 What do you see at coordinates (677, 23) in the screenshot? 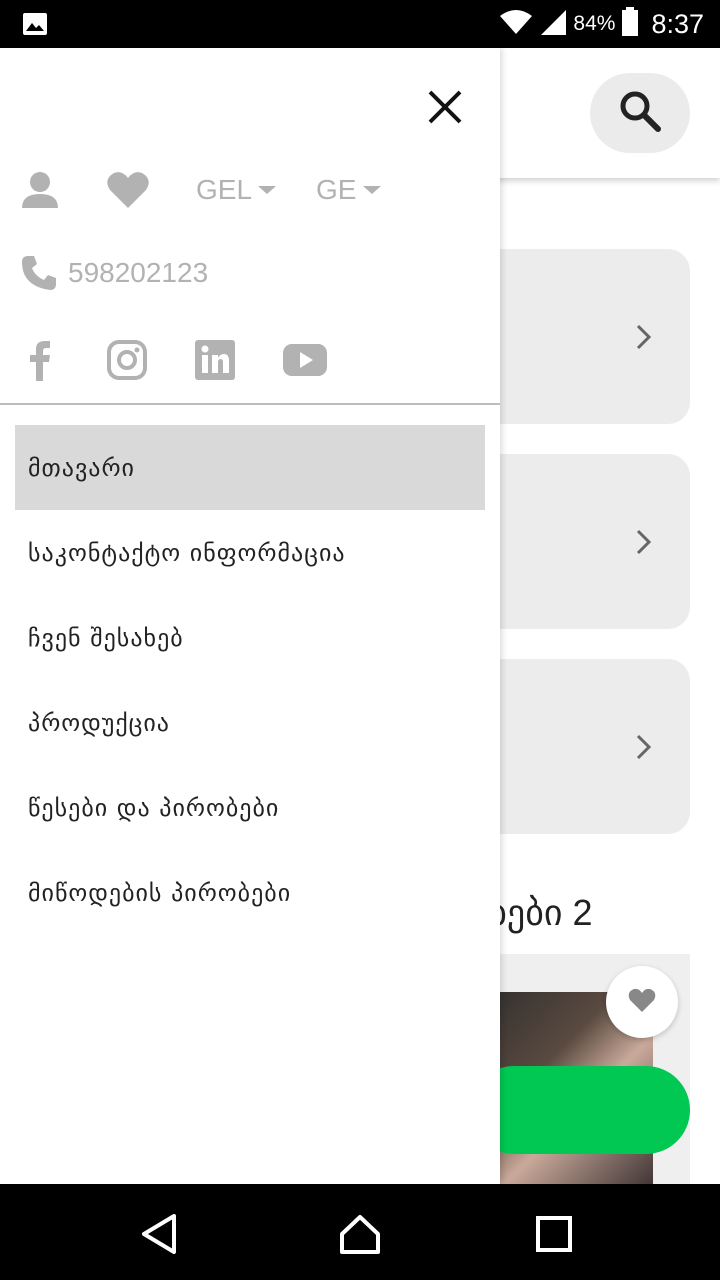
I see `clock: 8:37` at bounding box center [677, 23].